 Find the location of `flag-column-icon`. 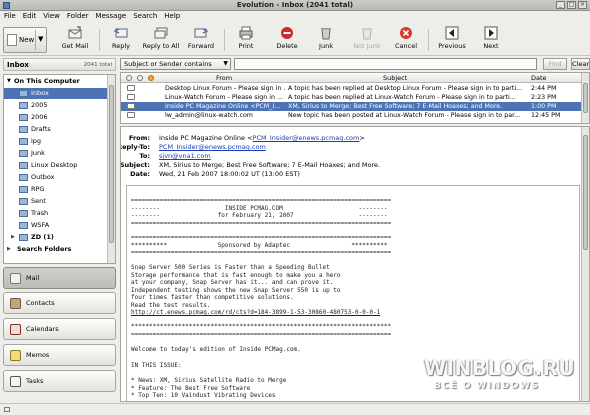

flag-column-icon is located at coordinates (151, 78).